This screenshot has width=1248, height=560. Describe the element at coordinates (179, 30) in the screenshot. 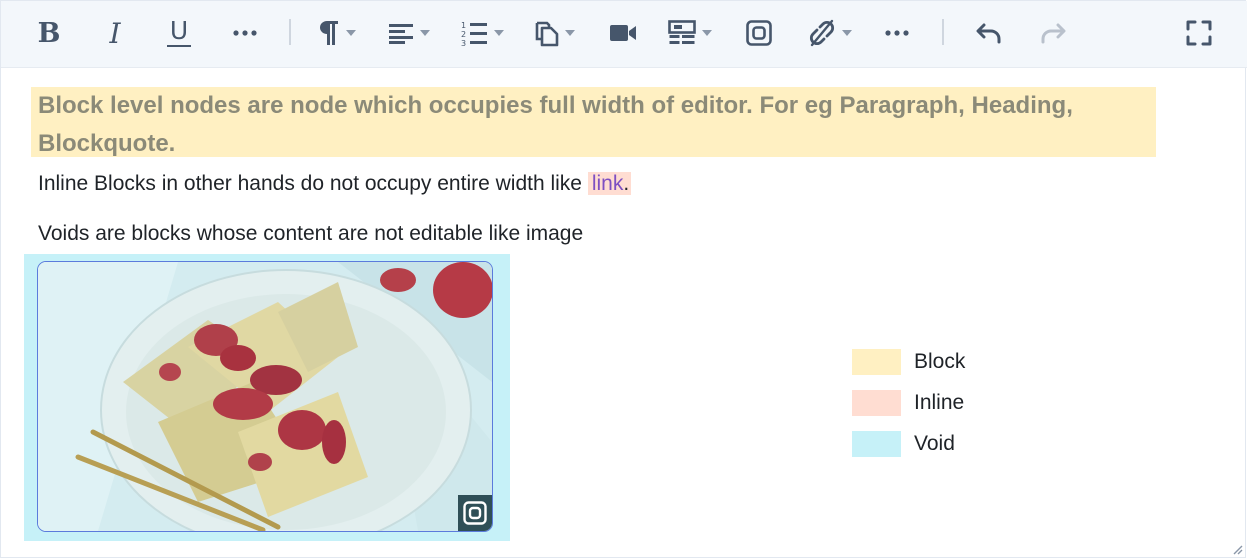

I see `underline-icon: U` at that location.